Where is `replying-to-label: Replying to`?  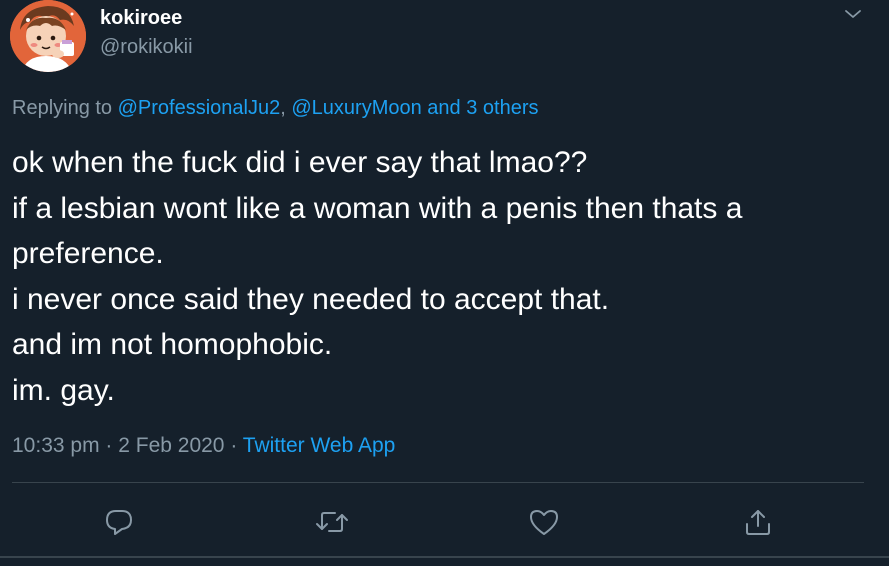 replying-to-label: Replying to is located at coordinates (65, 108).